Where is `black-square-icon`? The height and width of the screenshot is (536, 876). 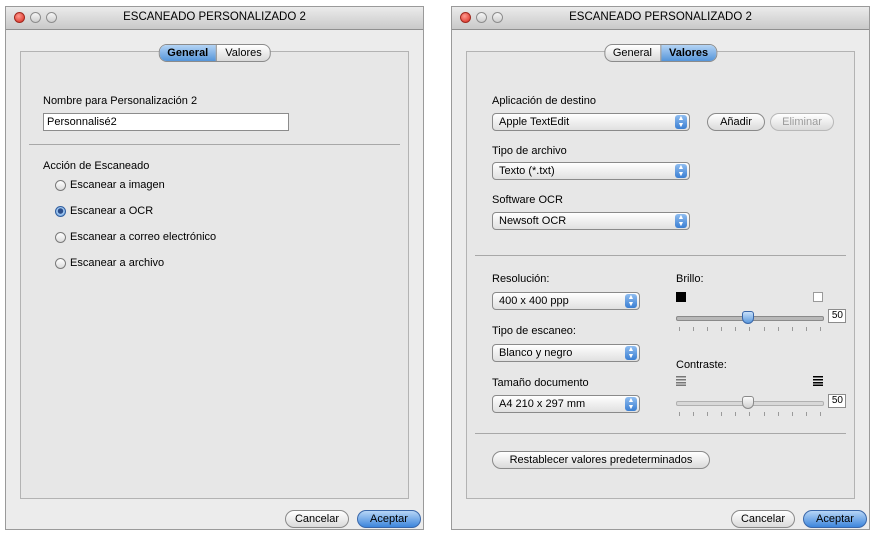 black-square-icon is located at coordinates (681, 297).